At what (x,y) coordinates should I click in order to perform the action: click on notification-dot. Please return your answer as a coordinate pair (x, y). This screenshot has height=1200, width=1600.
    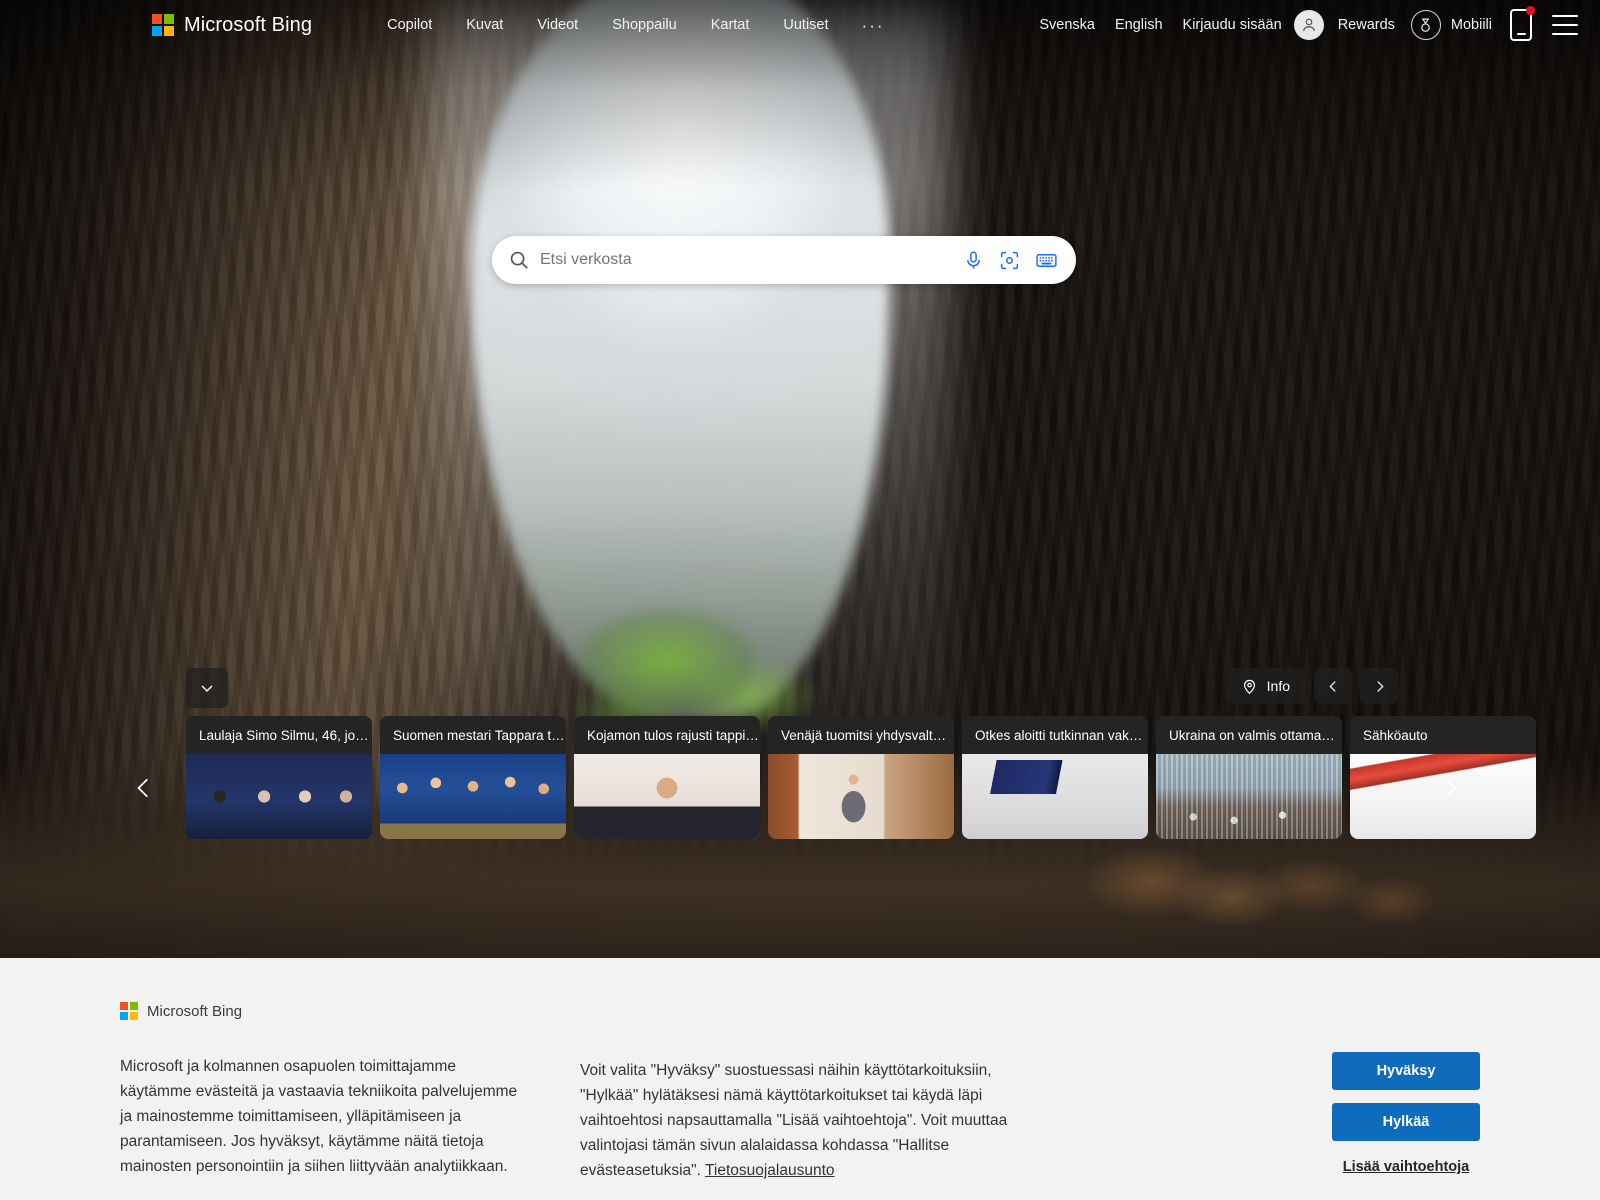
    Looking at the image, I should click on (1530, 10).